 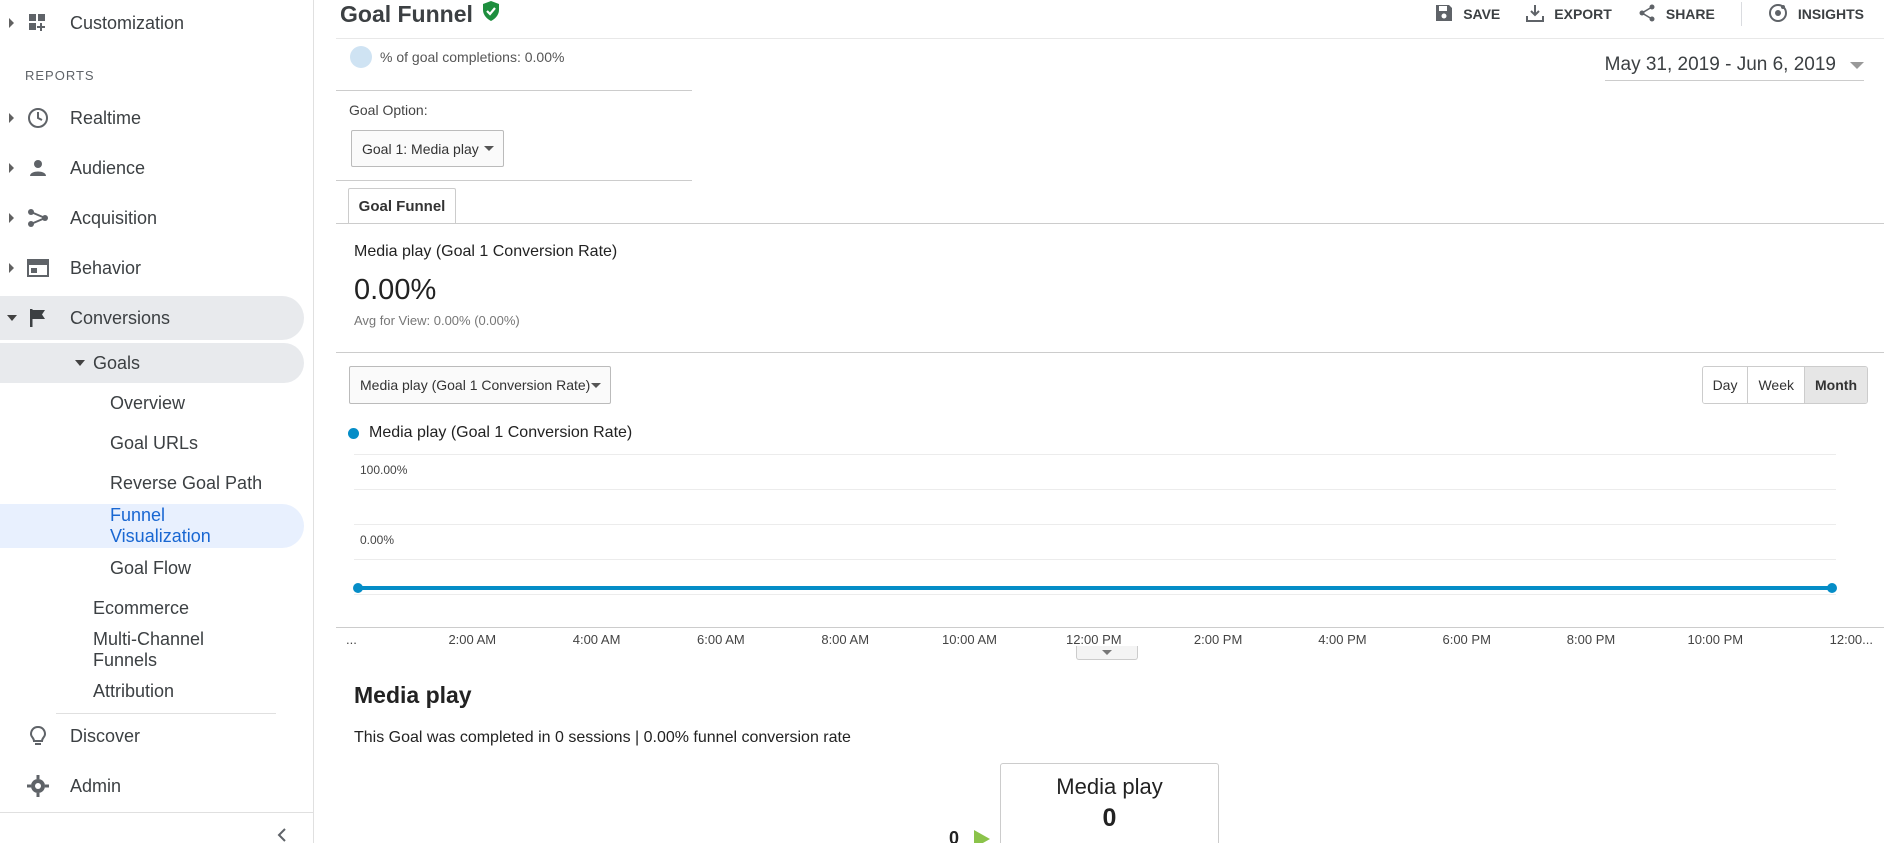 What do you see at coordinates (1591, 639) in the screenshot?
I see `x-tick-label: 8:00 PM` at bounding box center [1591, 639].